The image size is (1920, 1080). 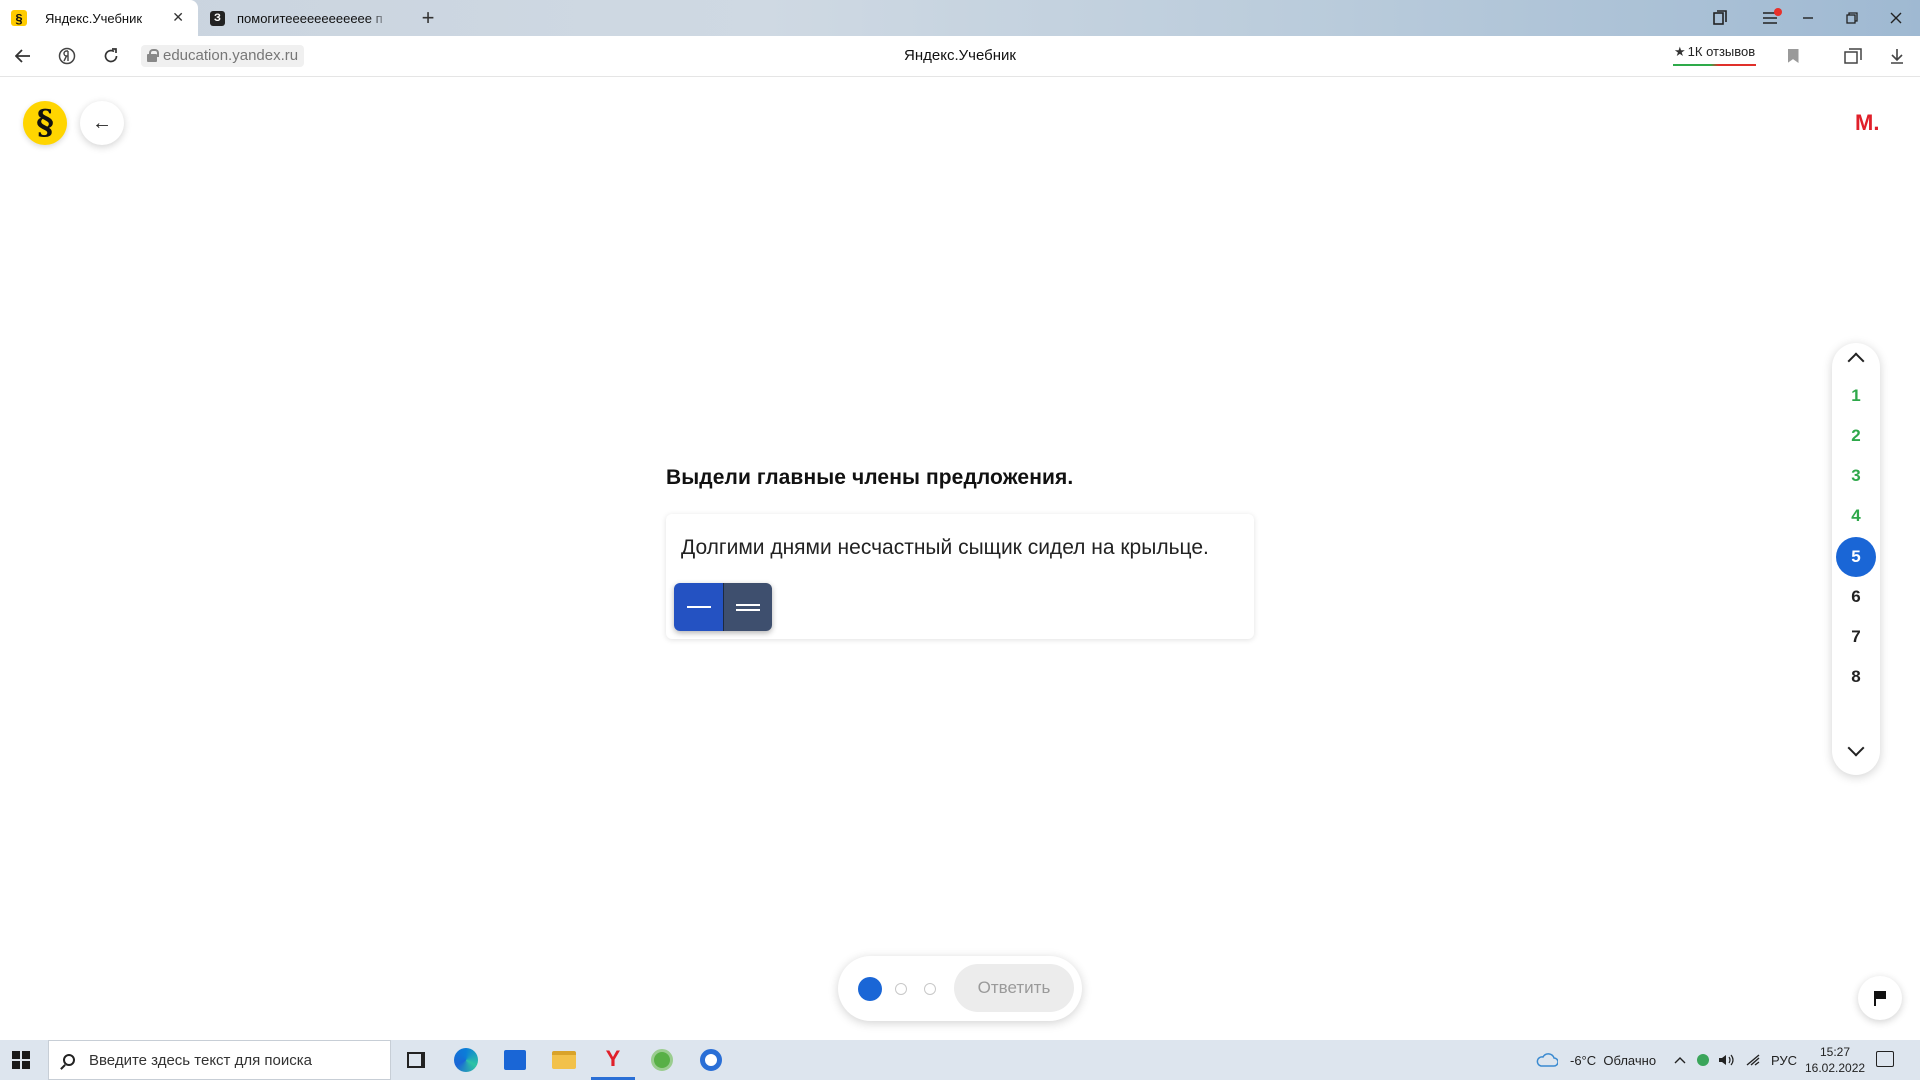 What do you see at coordinates (1720, 18) in the screenshot?
I see `tabs-sync-icon` at bounding box center [1720, 18].